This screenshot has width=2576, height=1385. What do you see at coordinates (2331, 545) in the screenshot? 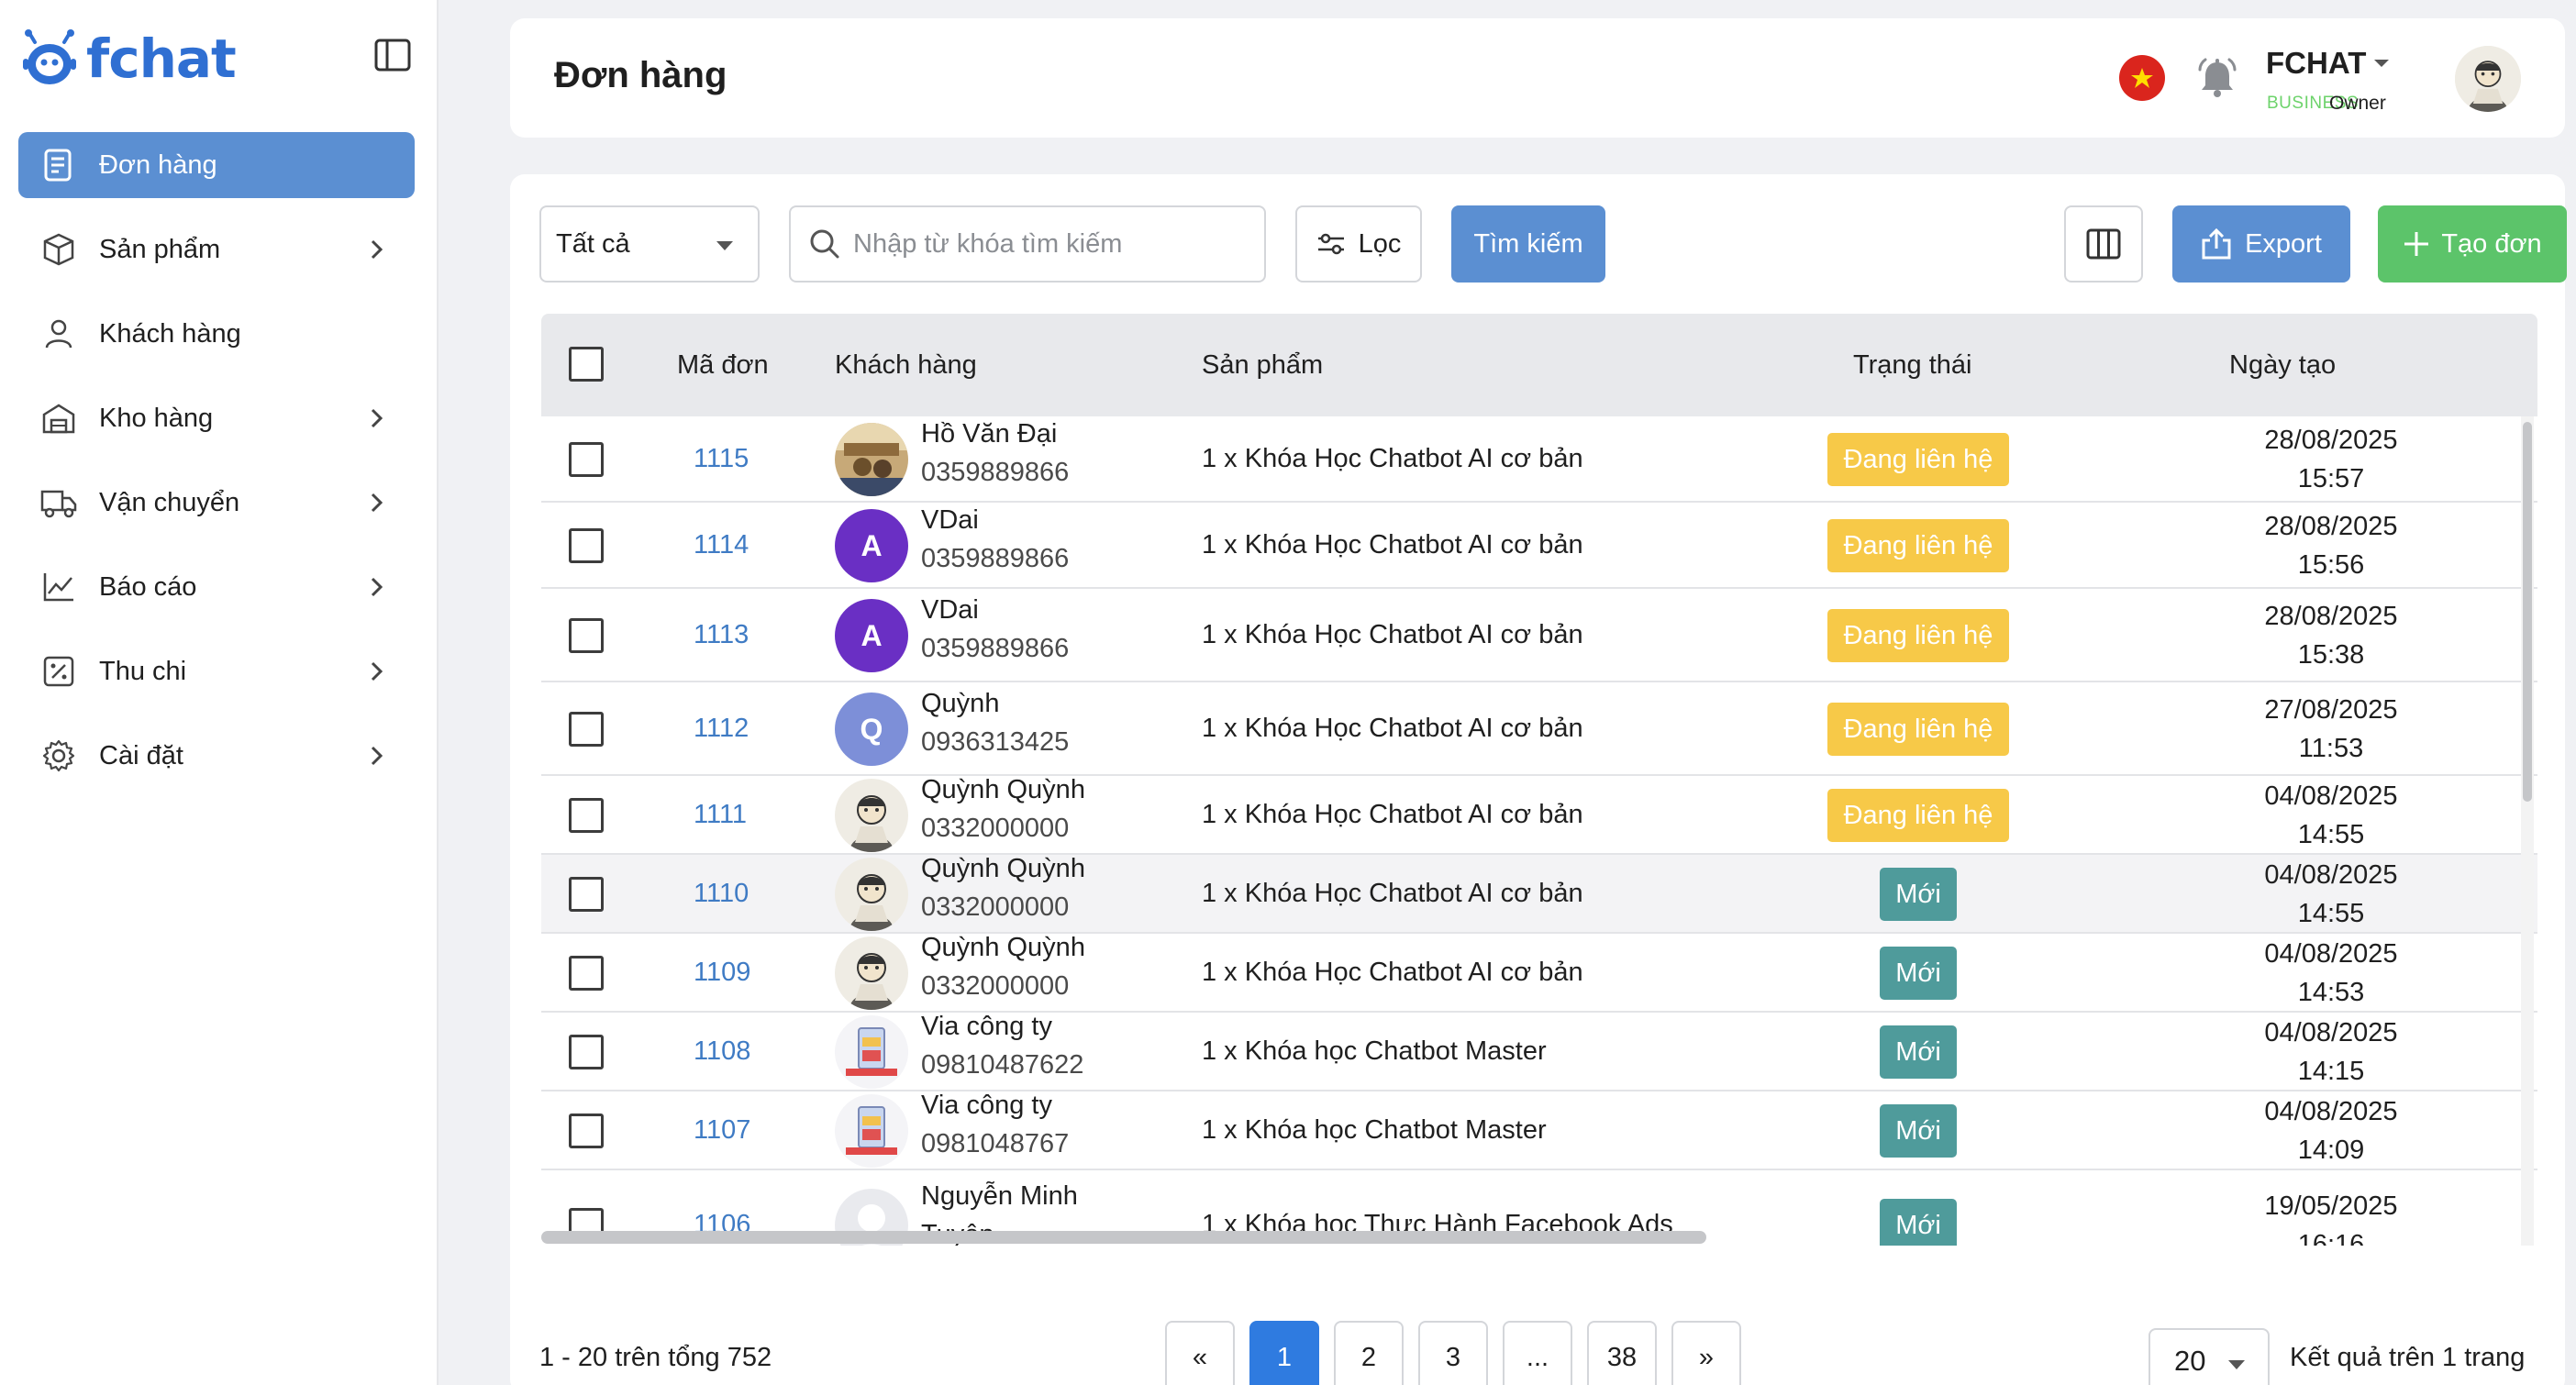
I see `created-date: 28/08/2025 15:56` at bounding box center [2331, 545].